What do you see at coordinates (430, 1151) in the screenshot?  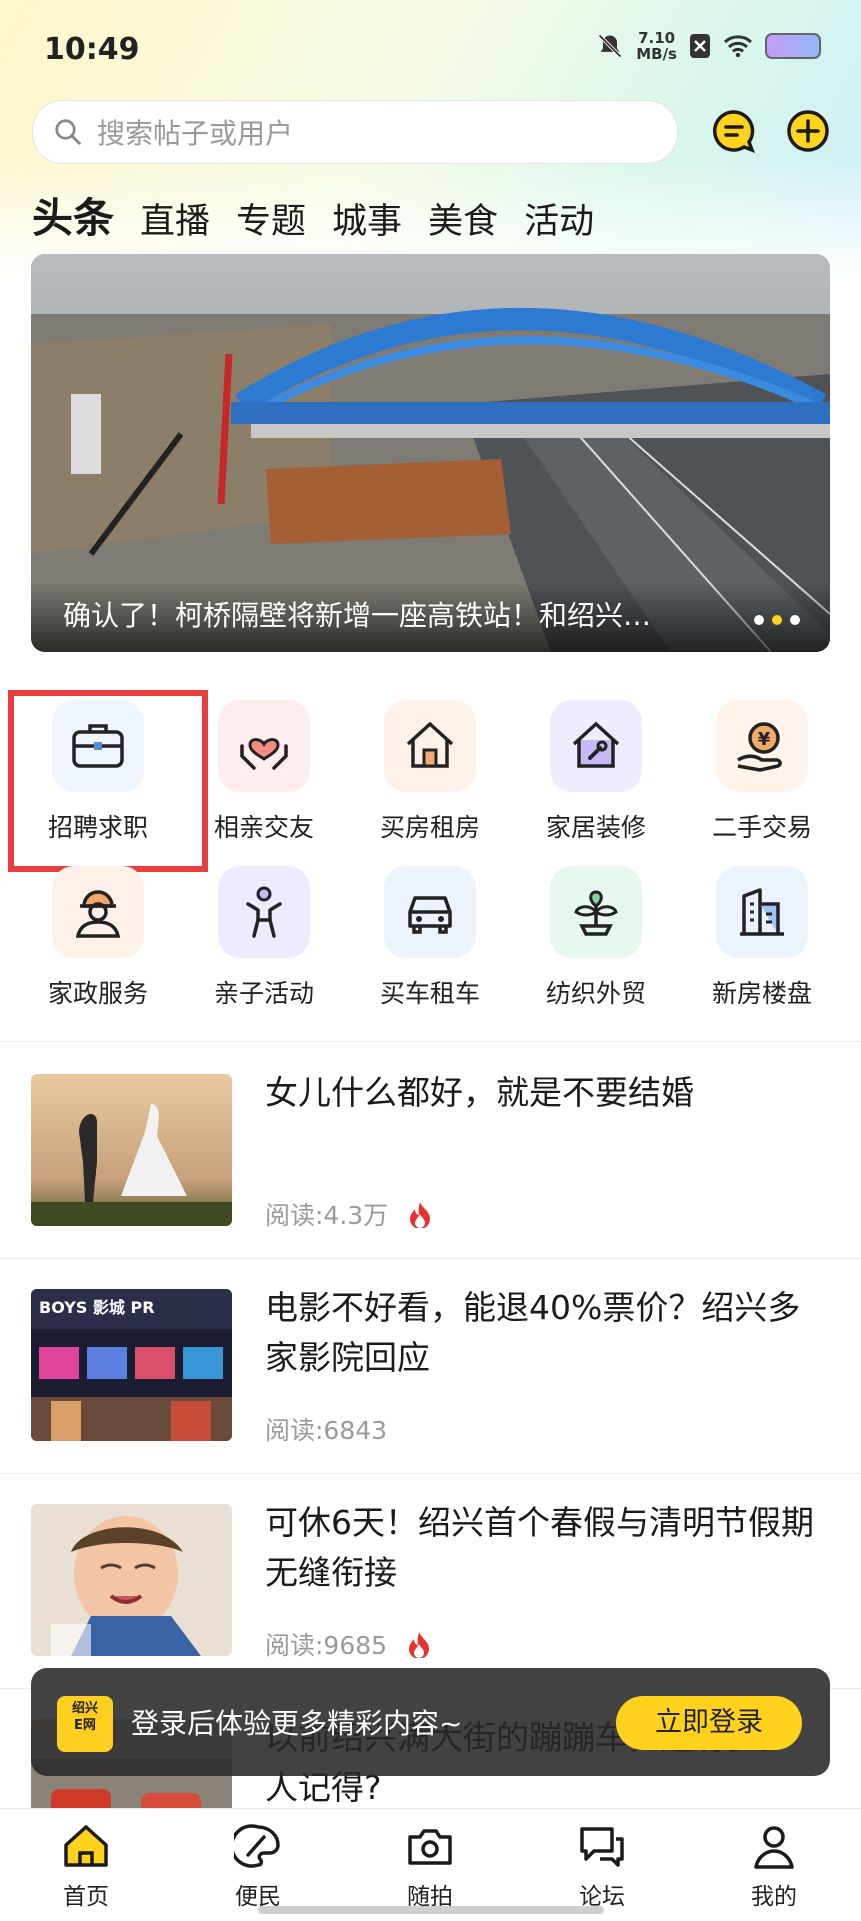 I see `feed-item: 女儿什么都好，就是不要结婚 阅读:4.3万` at bounding box center [430, 1151].